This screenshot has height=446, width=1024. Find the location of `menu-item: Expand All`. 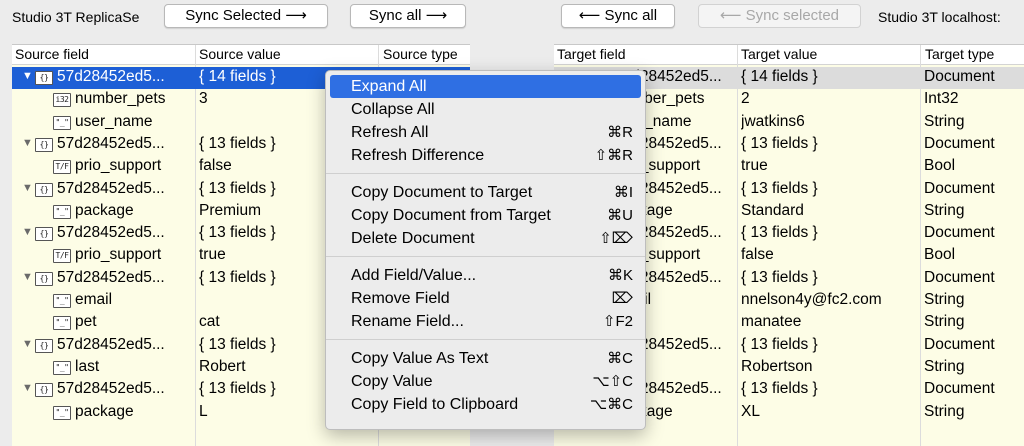

menu-item: Expand All is located at coordinates (485, 86).